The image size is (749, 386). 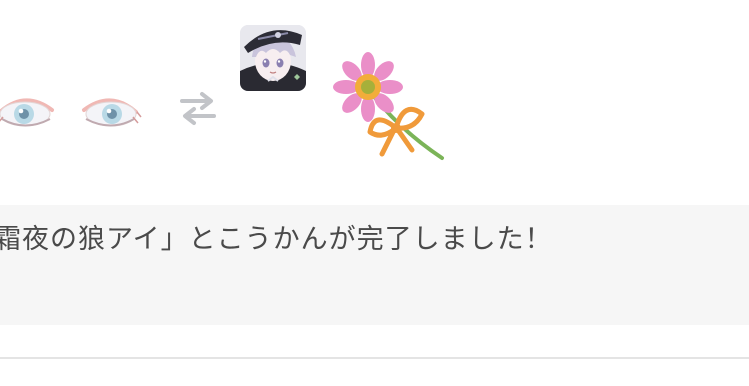 I want to click on swap-arrows-icon, so click(x=198, y=108).